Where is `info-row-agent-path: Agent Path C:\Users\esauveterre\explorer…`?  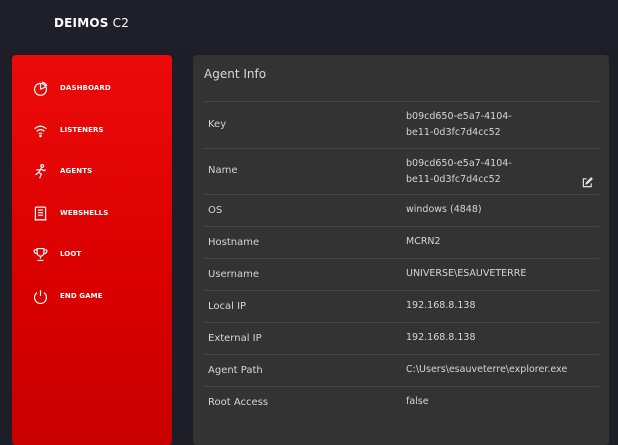 info-row-agent-path: Agent Path C:\Users\esauveterre\explorer… is located at coordinates (401, 370).